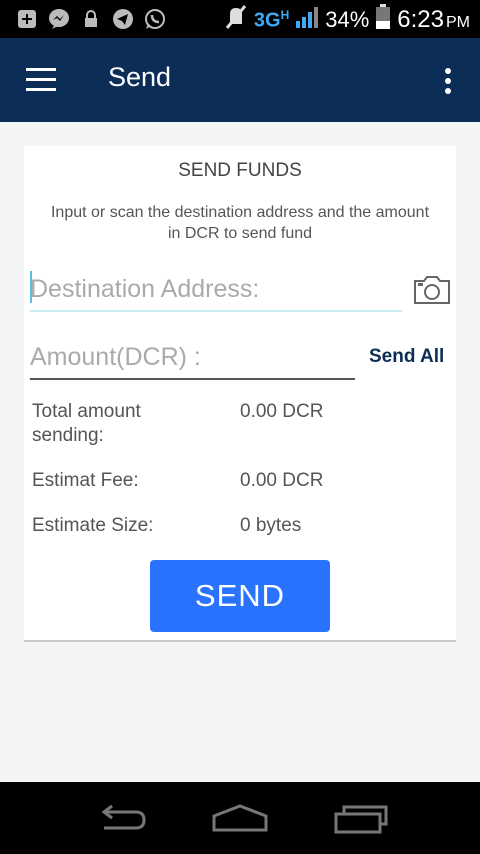  Describe the element at coordinates (285, 14) in the screenshot. I see `network-sub: H` at that location.